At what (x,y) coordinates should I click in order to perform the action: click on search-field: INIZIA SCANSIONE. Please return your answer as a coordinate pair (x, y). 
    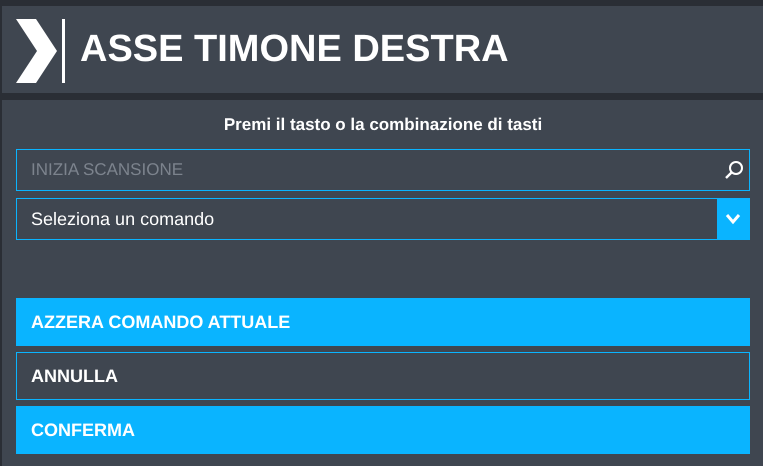
    Looking at the image, I should click on (383, 170).